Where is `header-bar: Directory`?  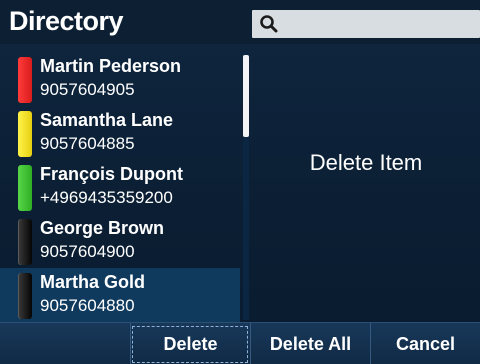
header-bar: Directory is located at coordinates (240, 22).